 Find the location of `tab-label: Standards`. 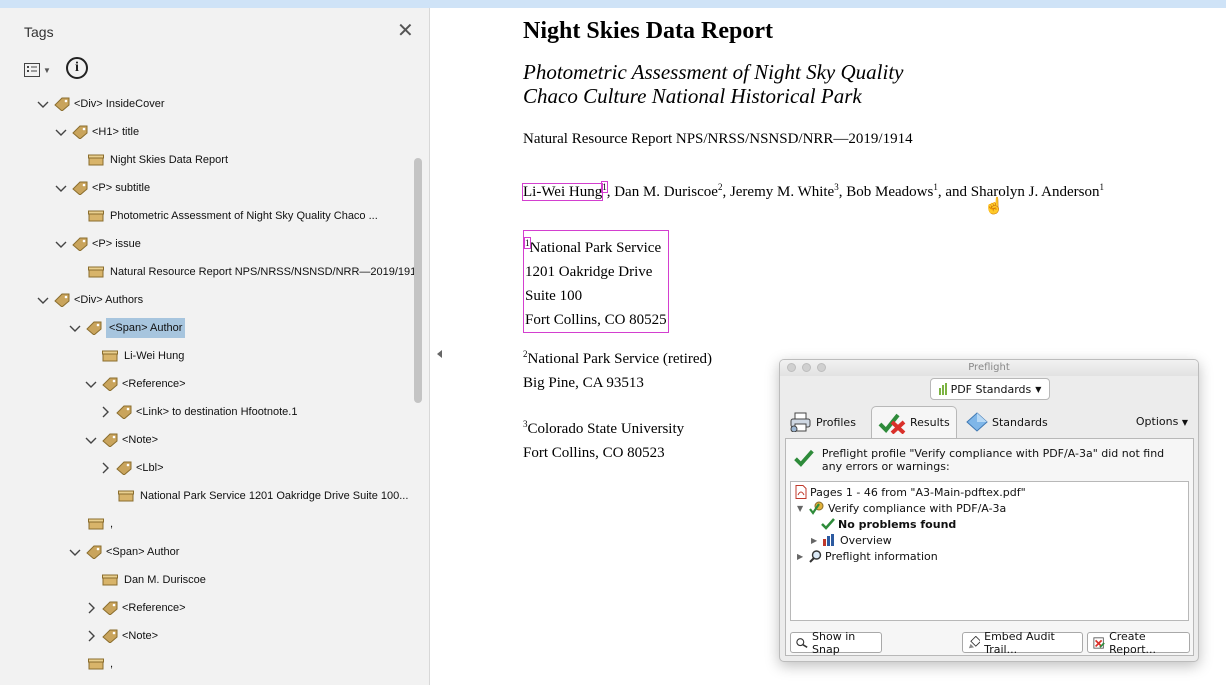

tab-label: Standards is located at coordinates (1020, 422).